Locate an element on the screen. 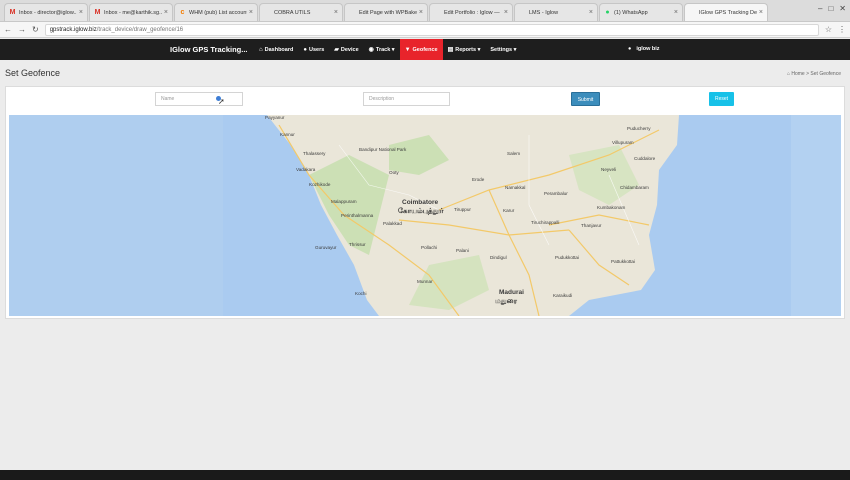  browser-tab: M Inbox - director@iglow... × is located at coordinates (46, 12).